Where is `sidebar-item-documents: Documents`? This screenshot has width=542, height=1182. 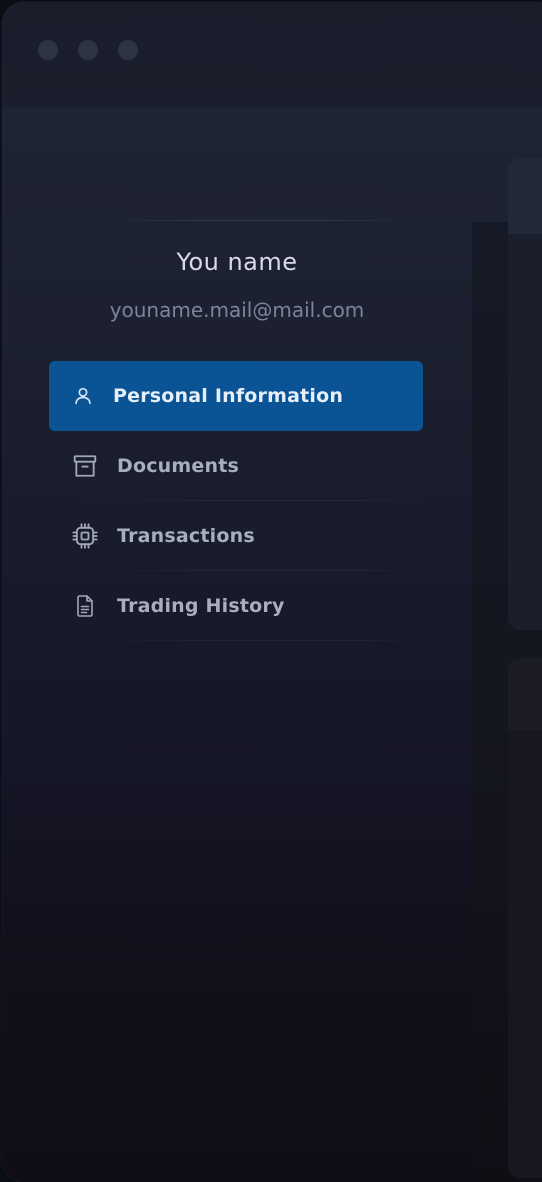
sidebar-item-documents: Documents is located at coordinates (236, 466).